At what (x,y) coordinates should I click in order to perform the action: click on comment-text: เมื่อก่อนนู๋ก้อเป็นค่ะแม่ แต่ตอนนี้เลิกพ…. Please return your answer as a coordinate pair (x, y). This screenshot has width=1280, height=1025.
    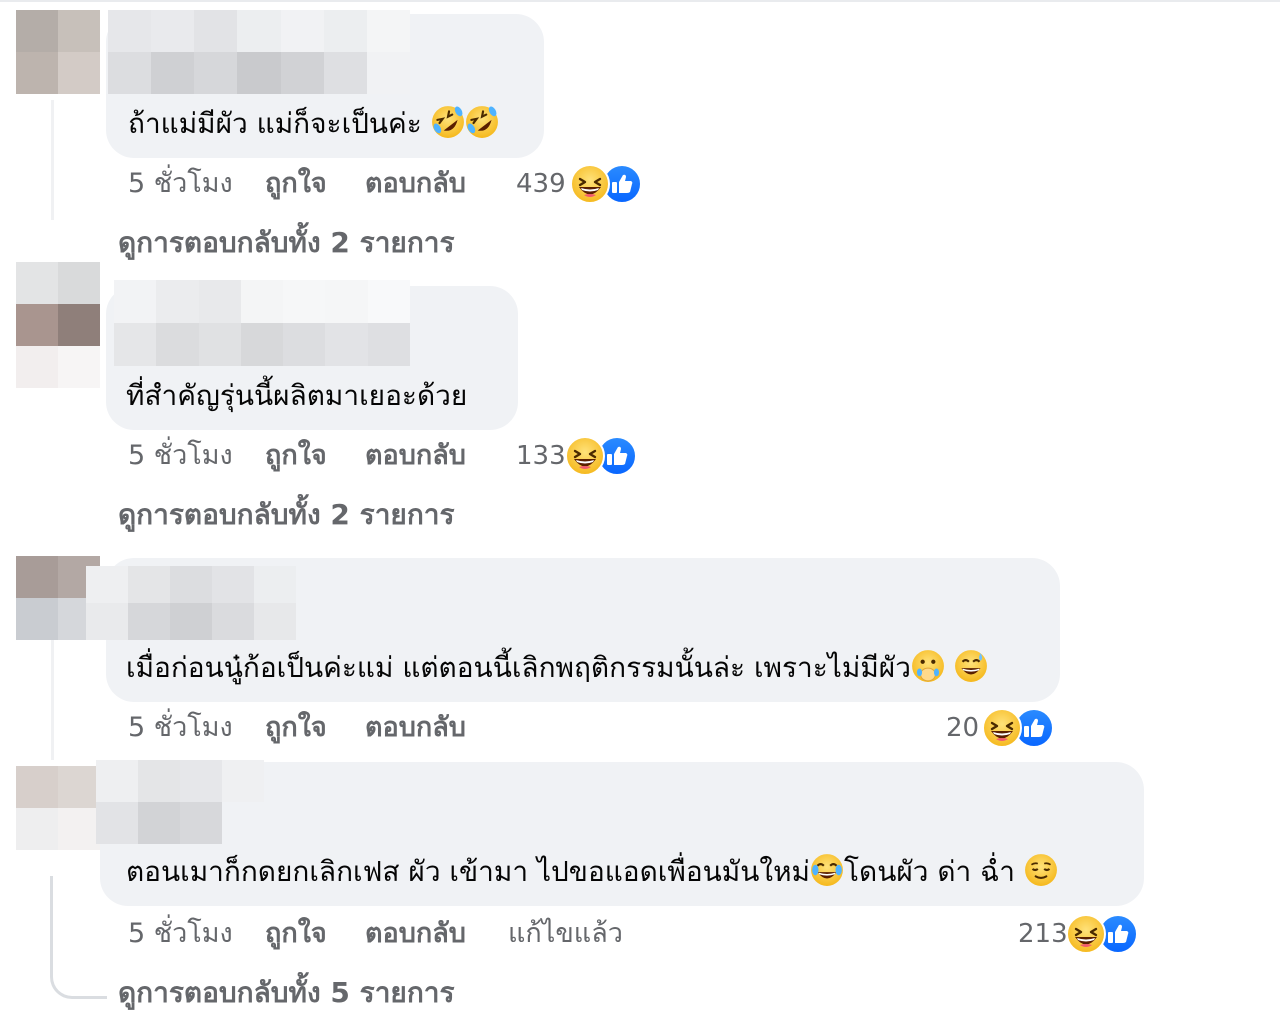
    Looking at the image, I should click on (557, 671).